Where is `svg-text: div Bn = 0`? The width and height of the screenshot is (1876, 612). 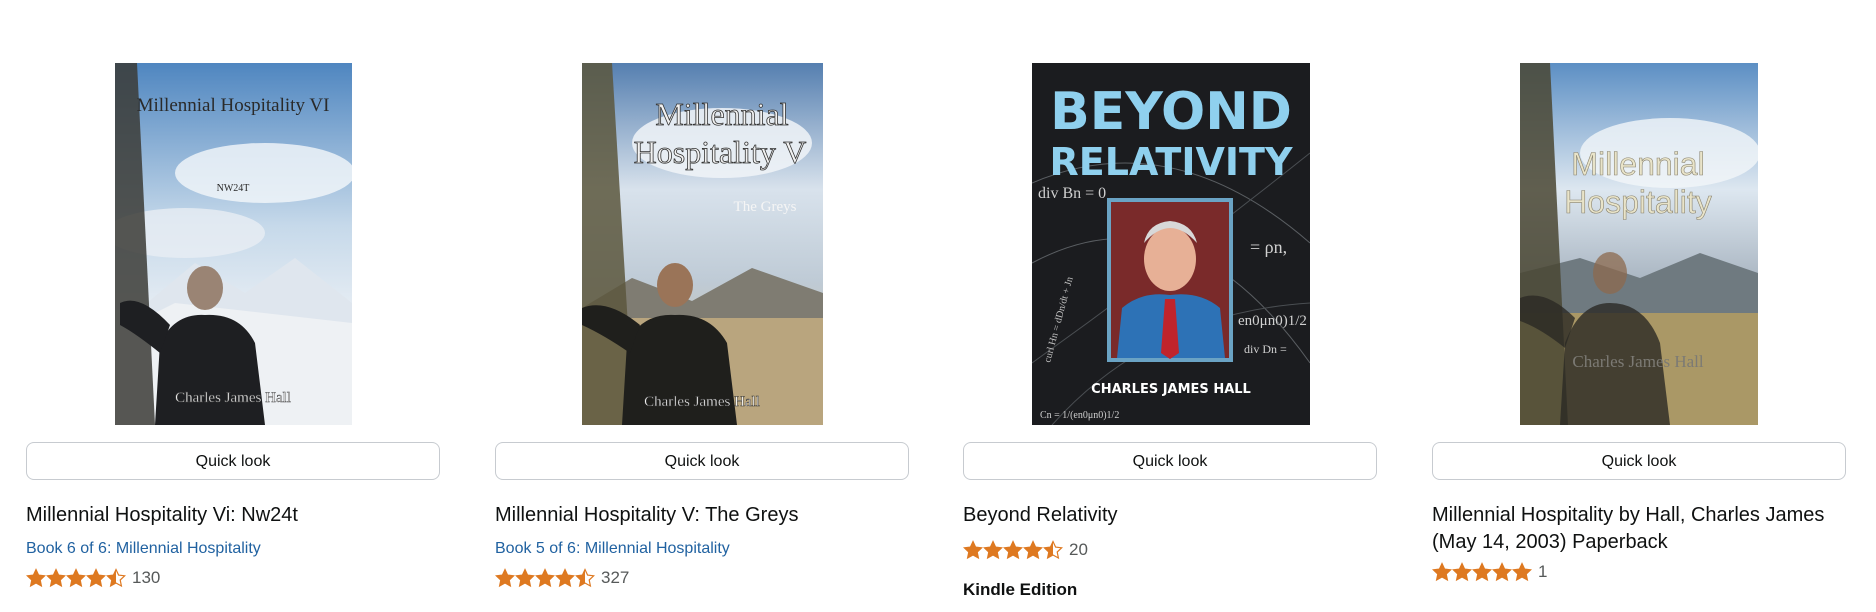 svg-text: div Bn = 0 is located at coordinates (1072, 193).